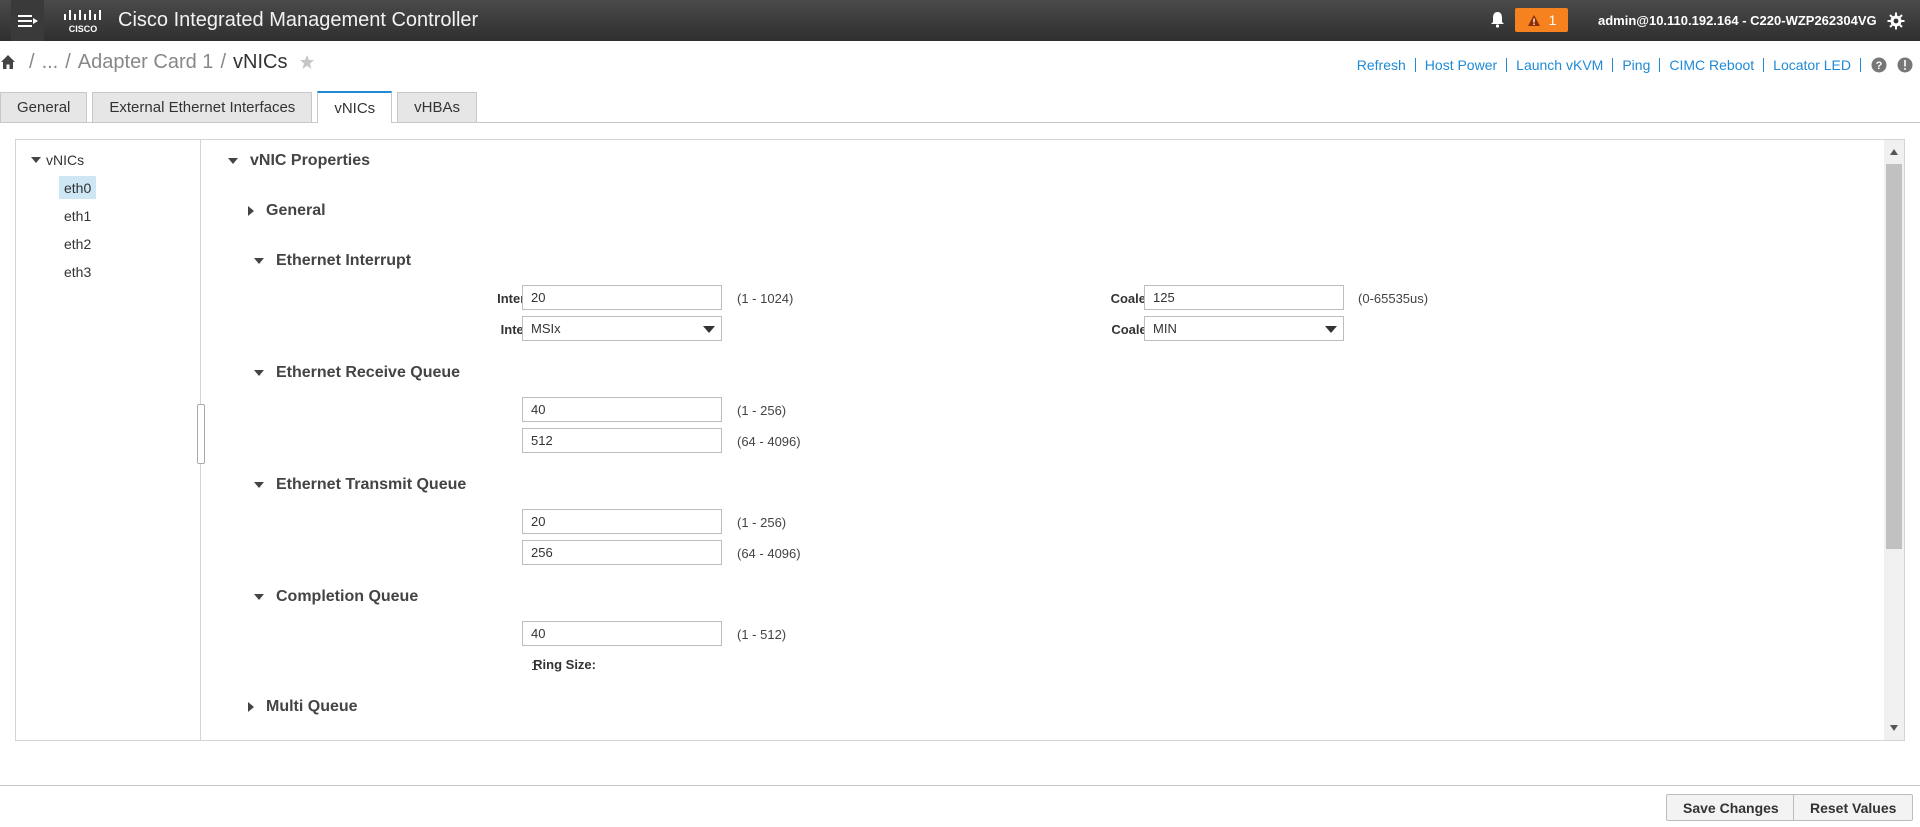 This screenshot has height=827, width=1920. Describe the element at coordinates (622, 633) in the screenshot. I see `cq-count-input: 40` at that location.